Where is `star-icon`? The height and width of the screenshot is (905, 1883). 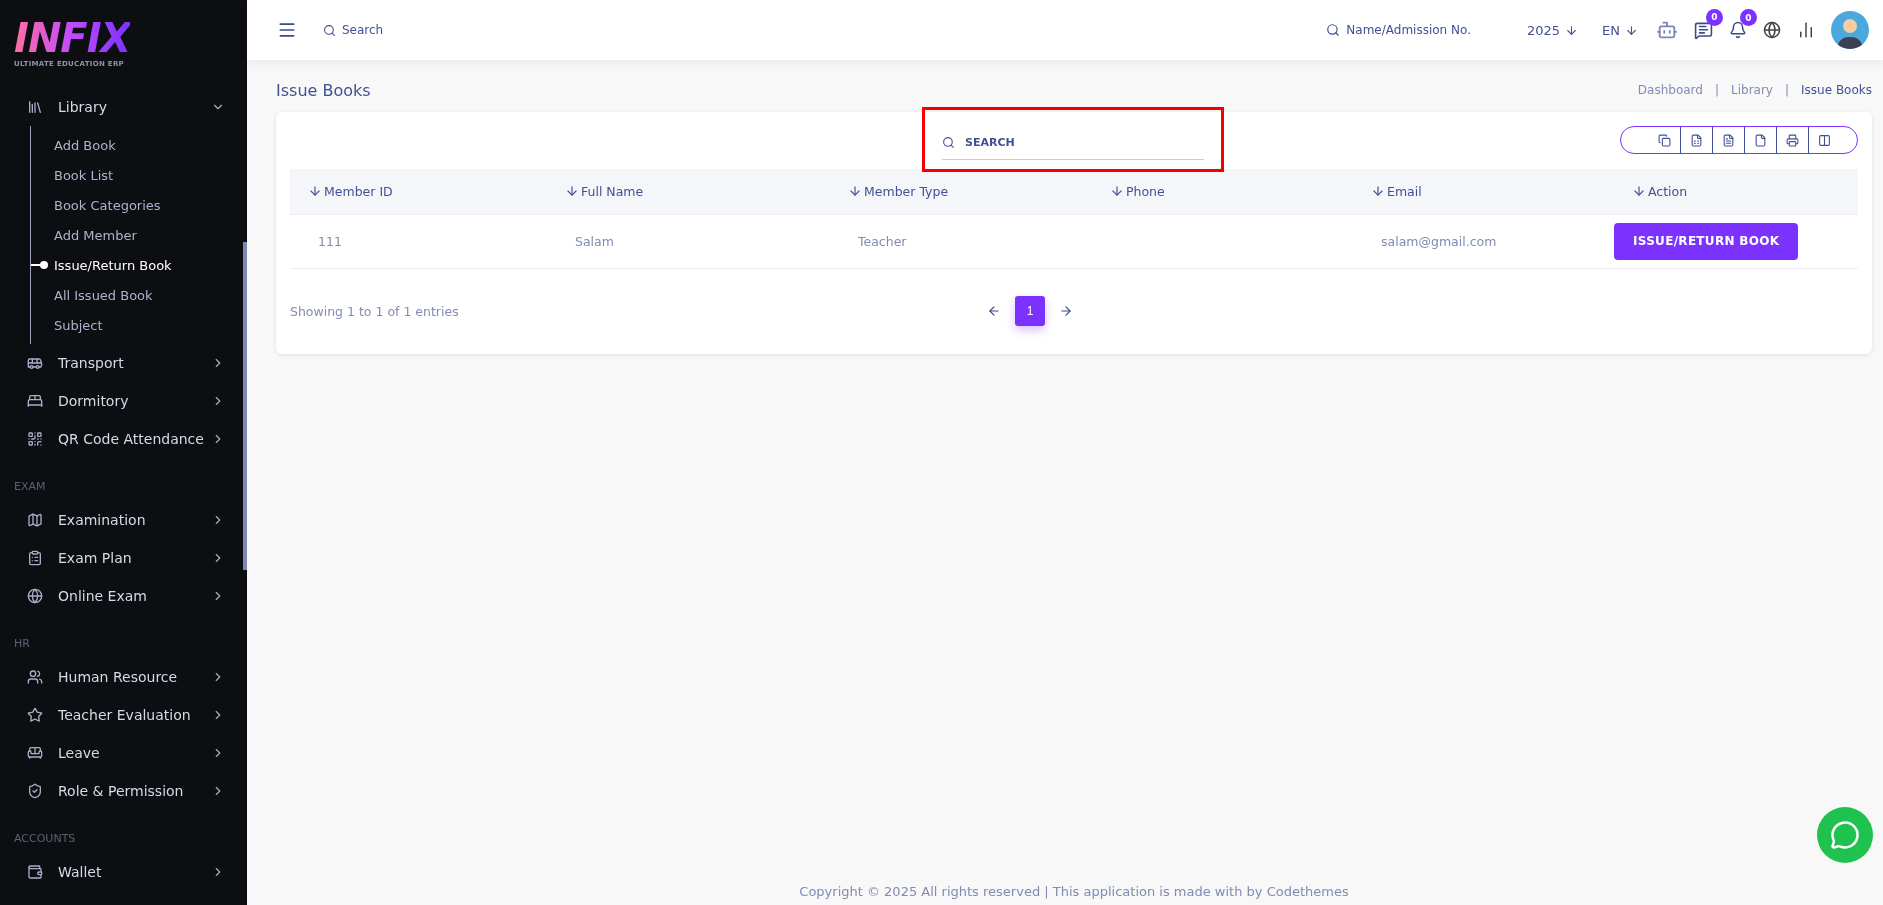 star-icon is located at coordinates (35, 715).